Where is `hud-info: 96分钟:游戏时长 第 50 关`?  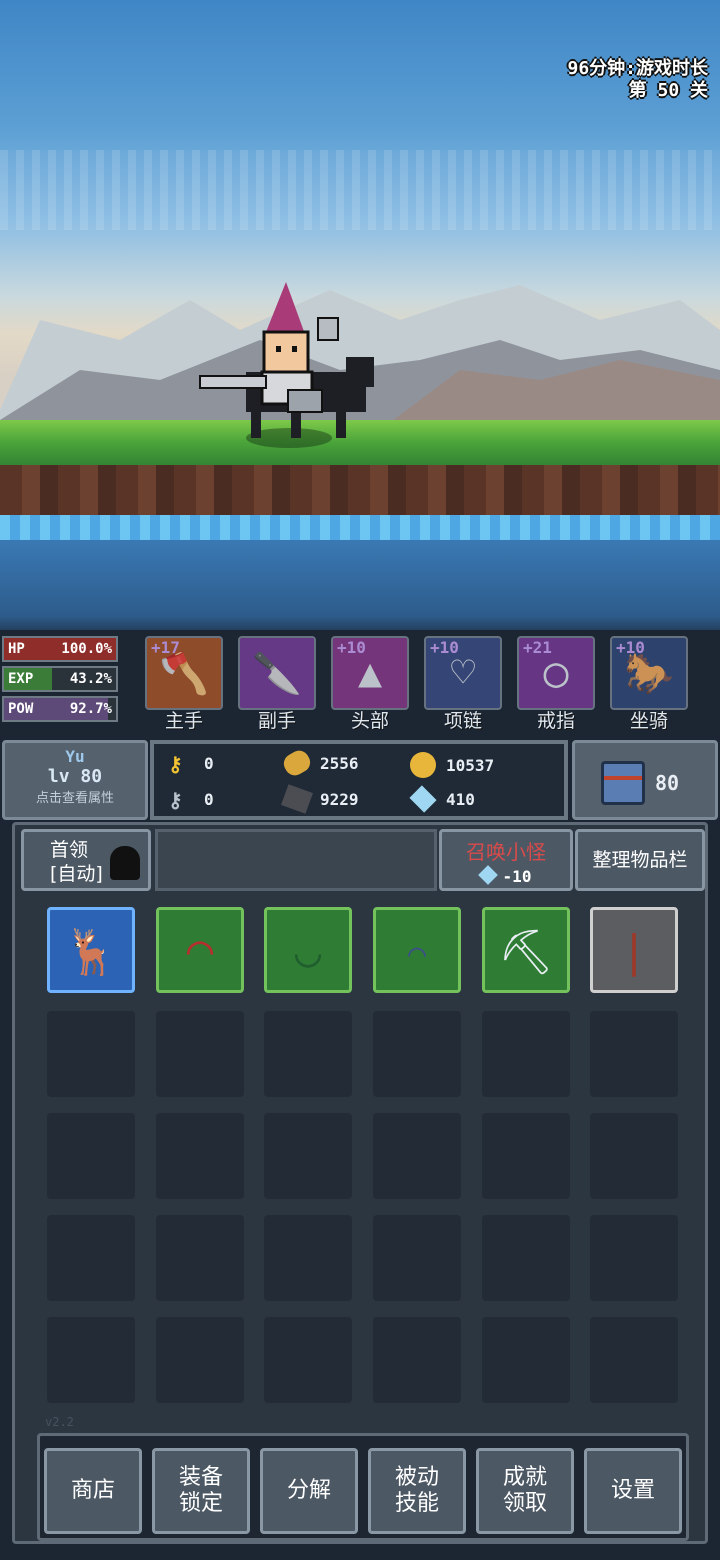
hud-info: 96分钟:游戏时长 第 50 关 is located at coordinates (637, 80).